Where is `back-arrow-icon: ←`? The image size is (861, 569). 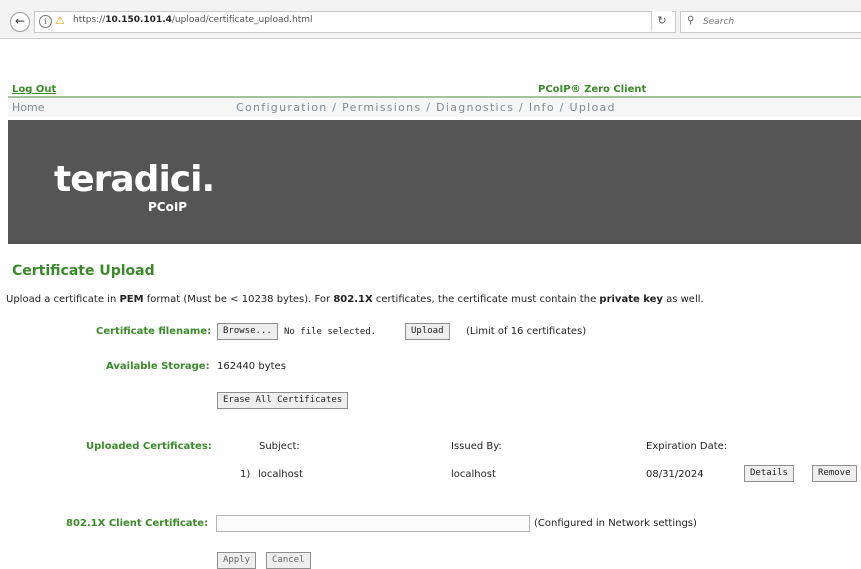 back-arrow-icon: ← is located at coordinates (20, 22).